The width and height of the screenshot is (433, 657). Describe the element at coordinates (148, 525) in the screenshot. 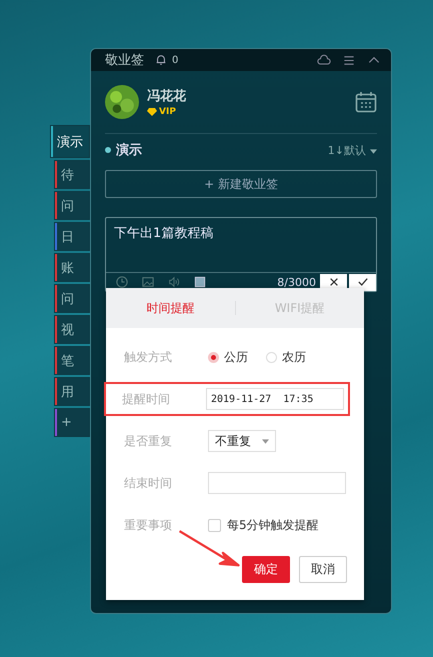

I see `field-label: 重要事项` at that location.